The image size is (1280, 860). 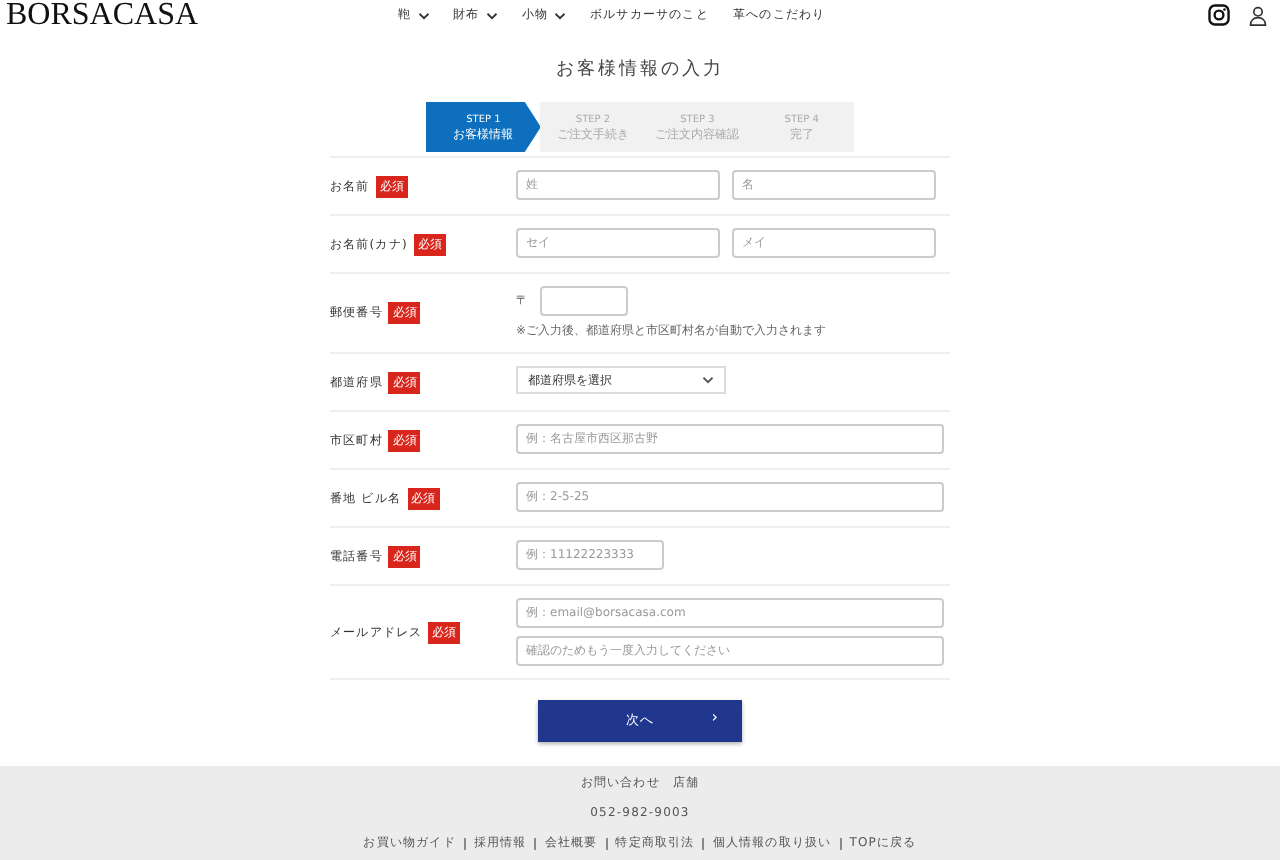 What do you see at coordinates (1219, 15) in the screenshot?
I see `instagram-icon` at bounding box center [1219, 15].